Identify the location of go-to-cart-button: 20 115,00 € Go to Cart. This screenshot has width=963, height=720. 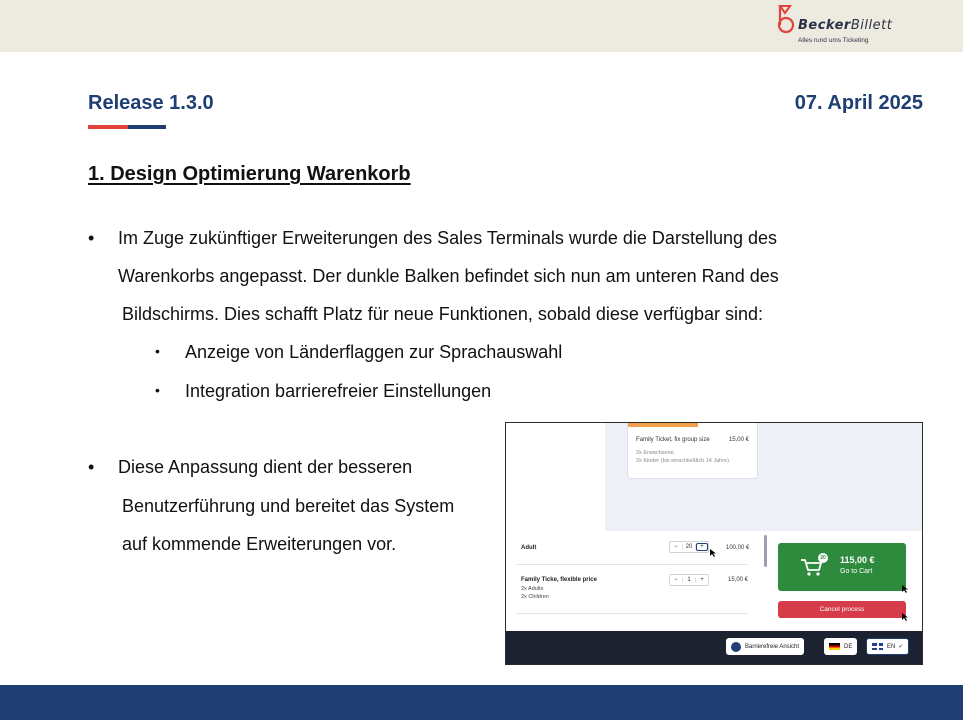
(842, 567).